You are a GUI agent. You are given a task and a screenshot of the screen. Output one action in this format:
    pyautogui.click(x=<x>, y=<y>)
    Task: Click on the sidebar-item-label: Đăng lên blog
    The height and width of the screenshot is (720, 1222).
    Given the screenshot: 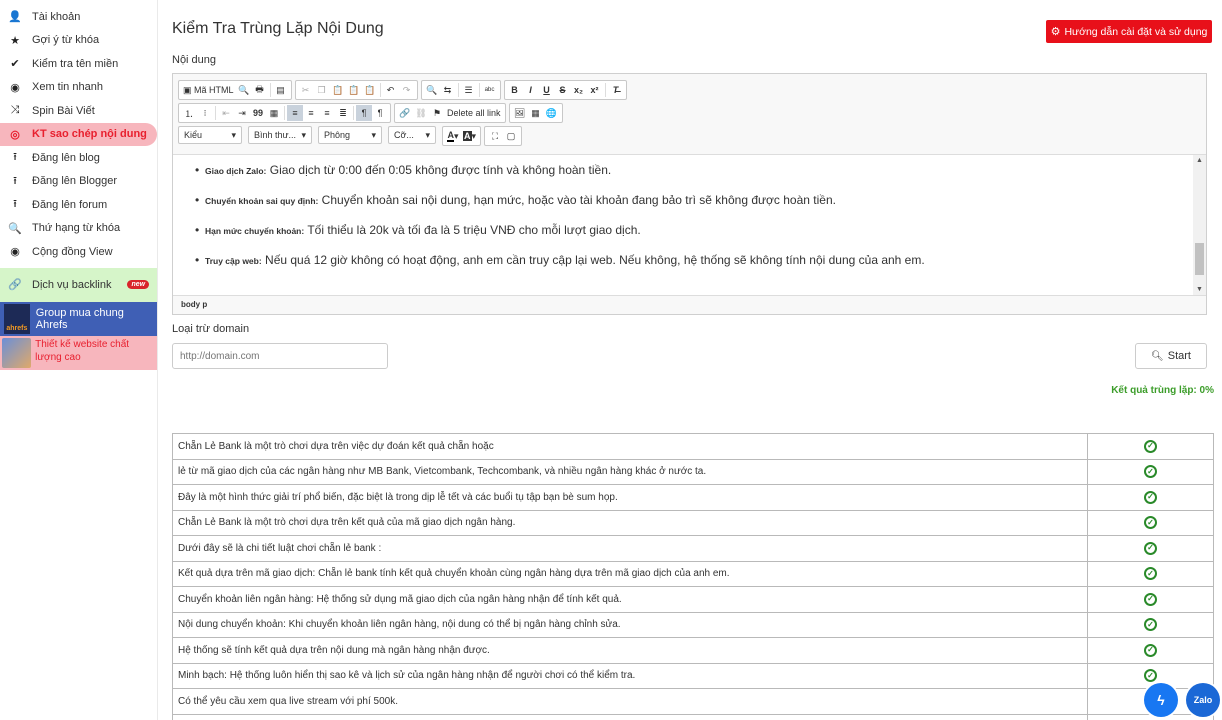 What is the action you would take?
    pyautogui.click(x=66, y=157)
    